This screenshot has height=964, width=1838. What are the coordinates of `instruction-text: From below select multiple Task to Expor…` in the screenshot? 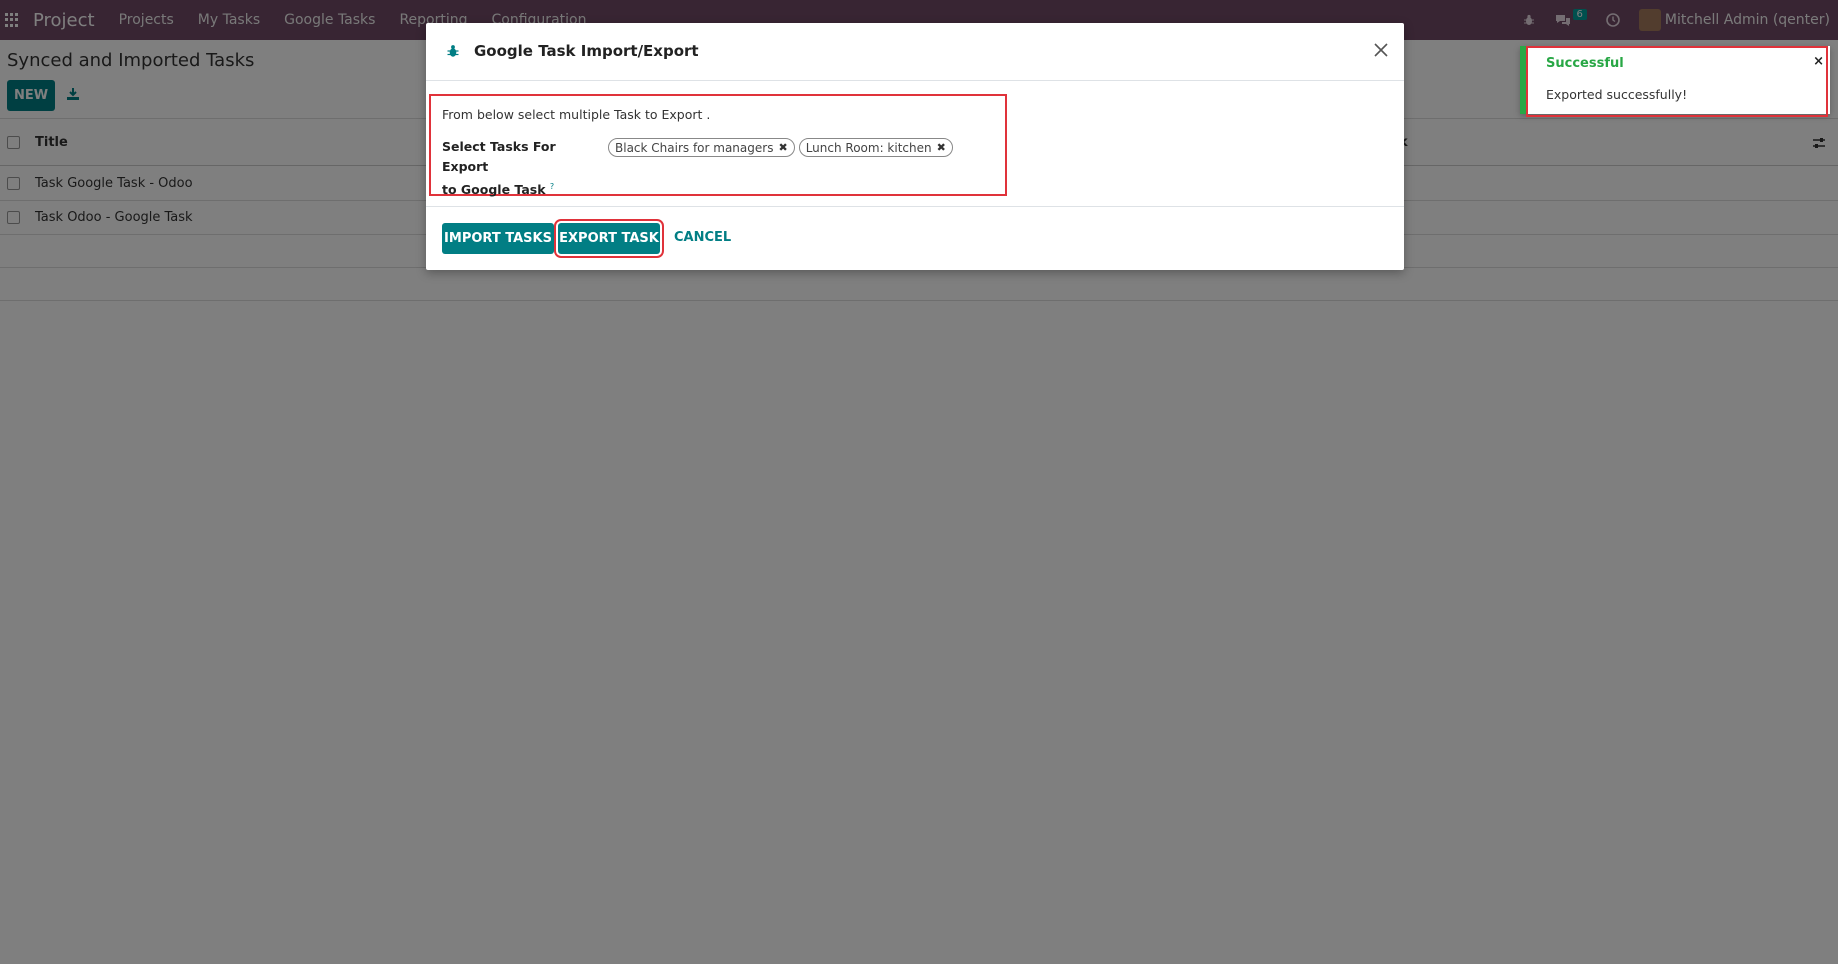 It's located at (576, 114).